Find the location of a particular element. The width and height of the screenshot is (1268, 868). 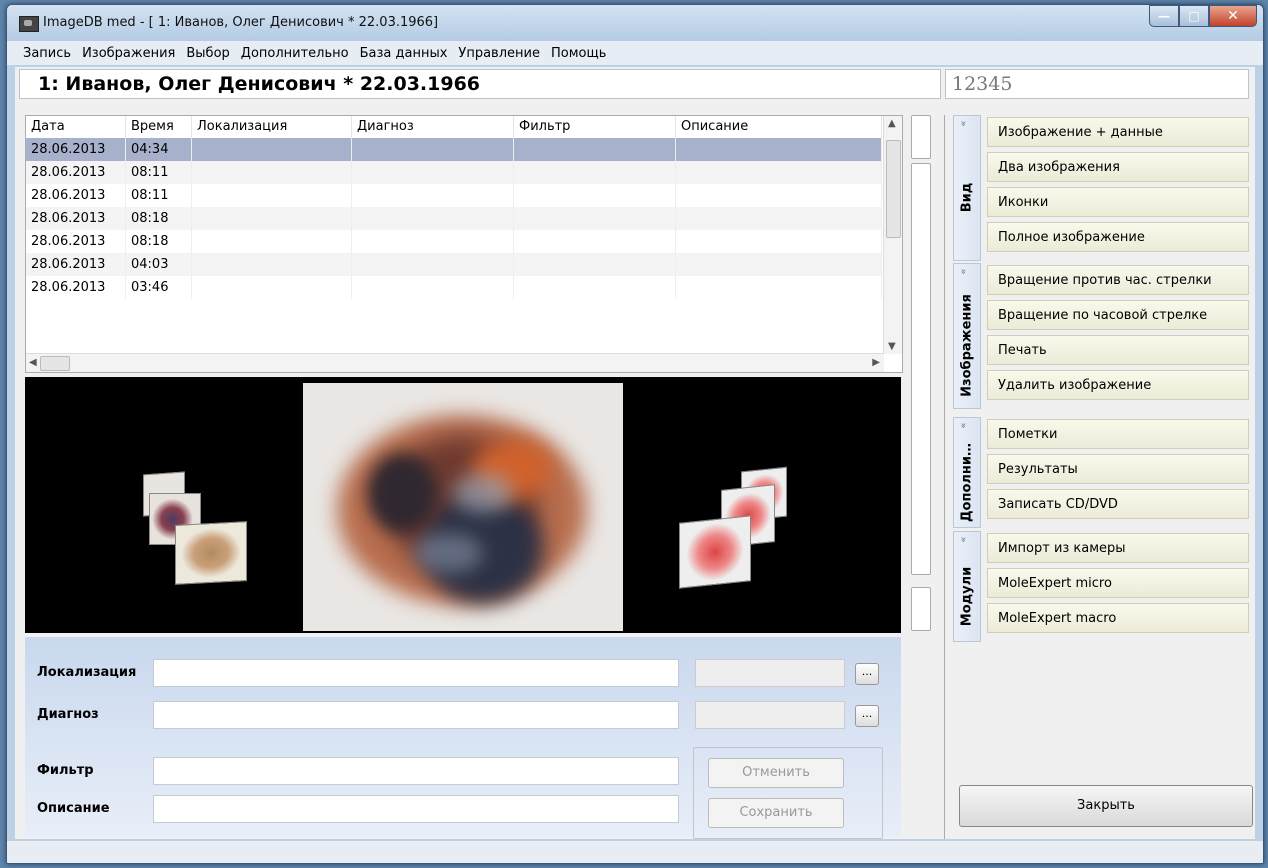

table-row: 28.06.2013 04:03 is located at coordinates (454, 264).